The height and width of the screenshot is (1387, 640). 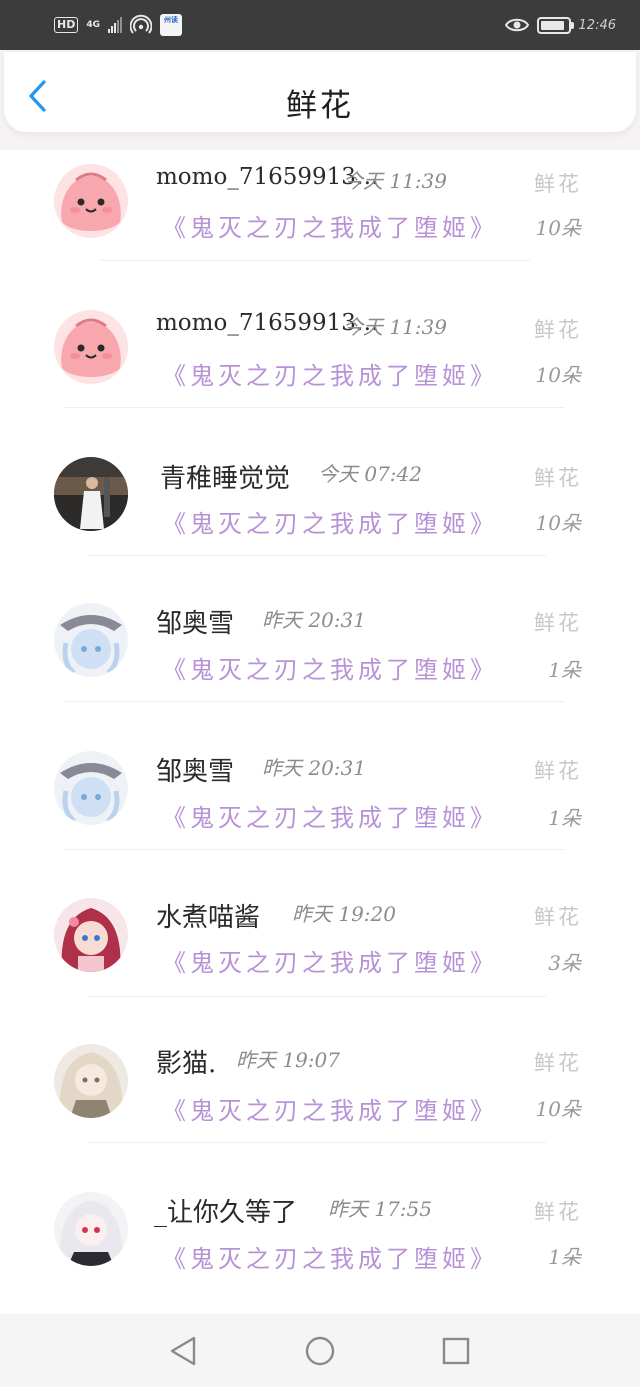 What do you see at coordinates (597, 25) in the screenshot?
I see `status-time: 12:46` at bounding box center [597, 25].